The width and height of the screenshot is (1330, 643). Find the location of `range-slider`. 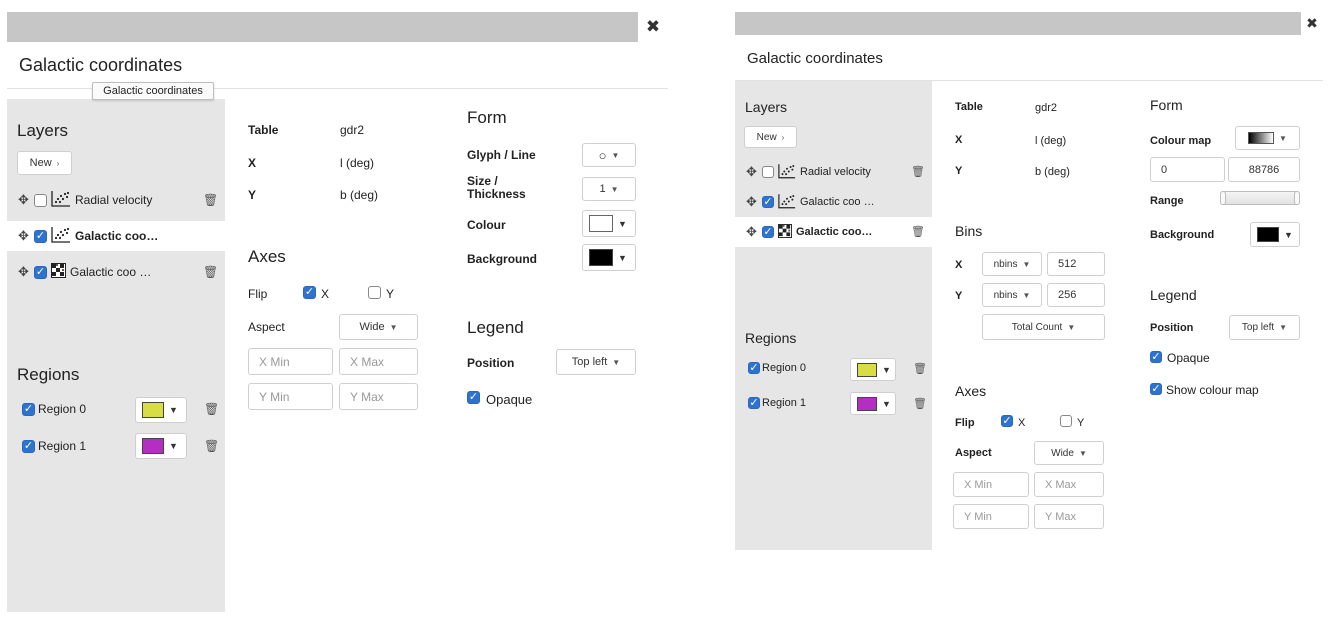

range-slider is located at coordinates (1260, 198).